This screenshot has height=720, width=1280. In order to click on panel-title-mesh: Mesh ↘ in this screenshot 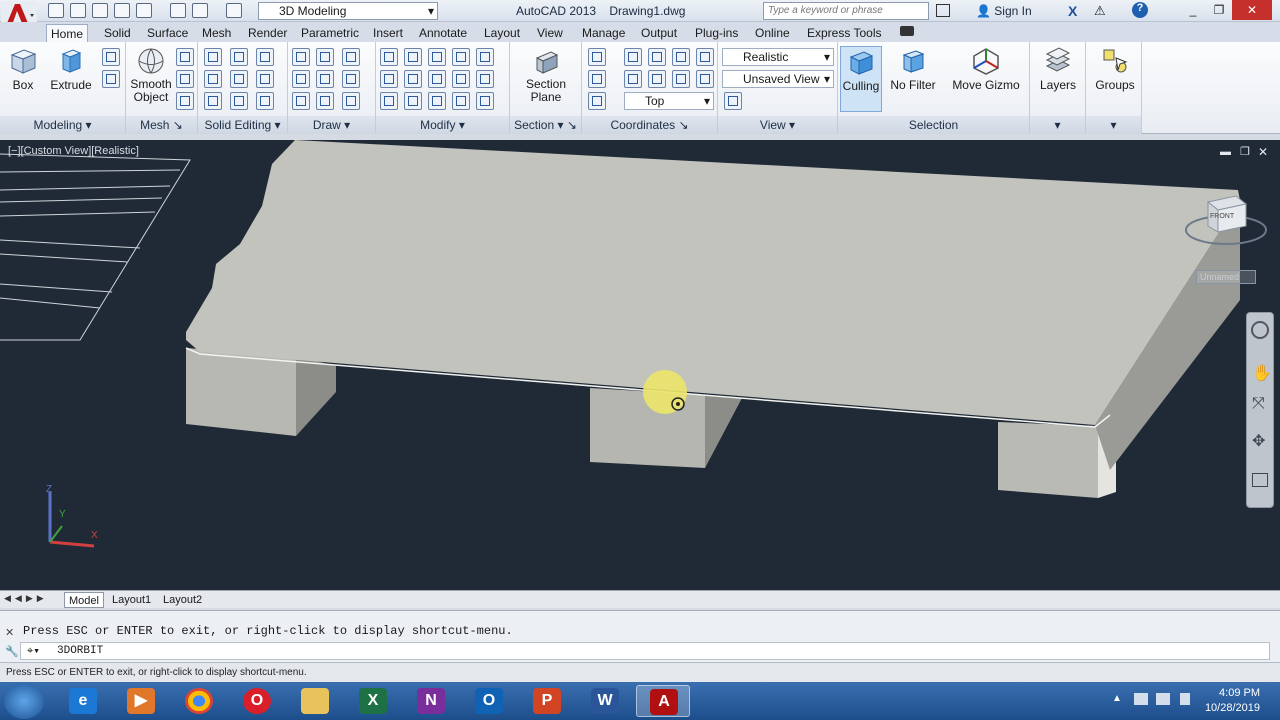, I will do `click(161, 125)`.